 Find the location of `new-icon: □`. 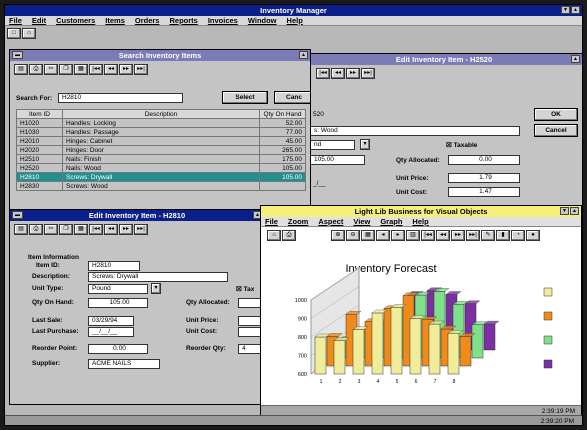

new-icon: □ is located at coordinates (14, 33).